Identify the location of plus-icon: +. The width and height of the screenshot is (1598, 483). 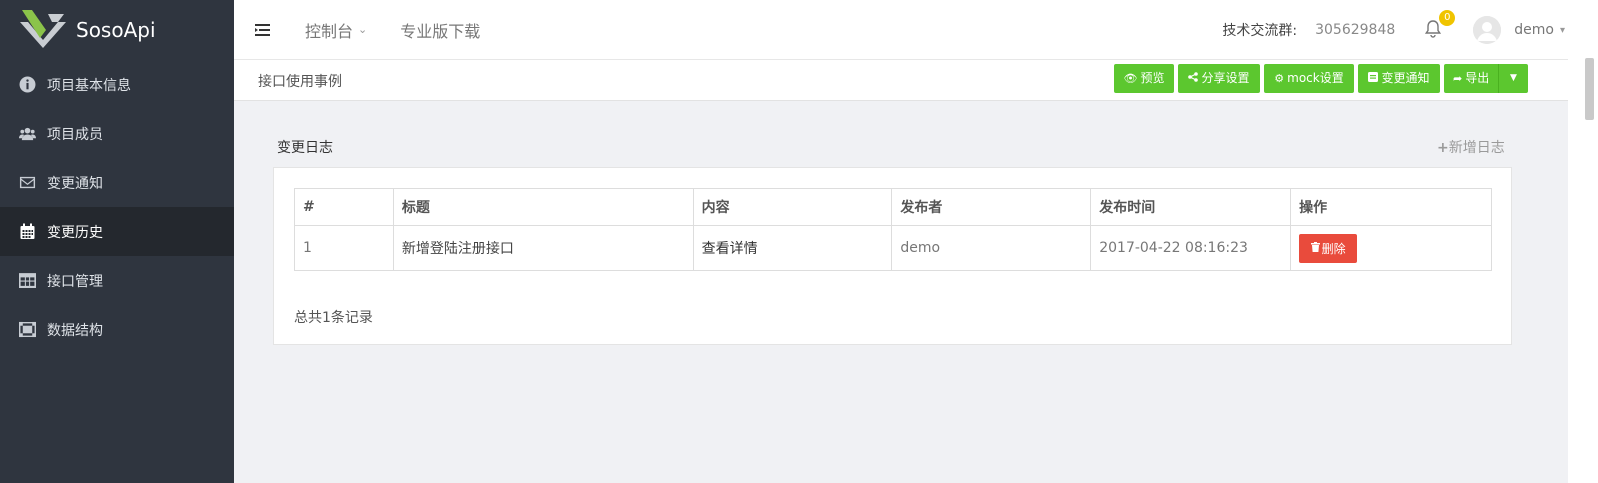
(1443, 148).